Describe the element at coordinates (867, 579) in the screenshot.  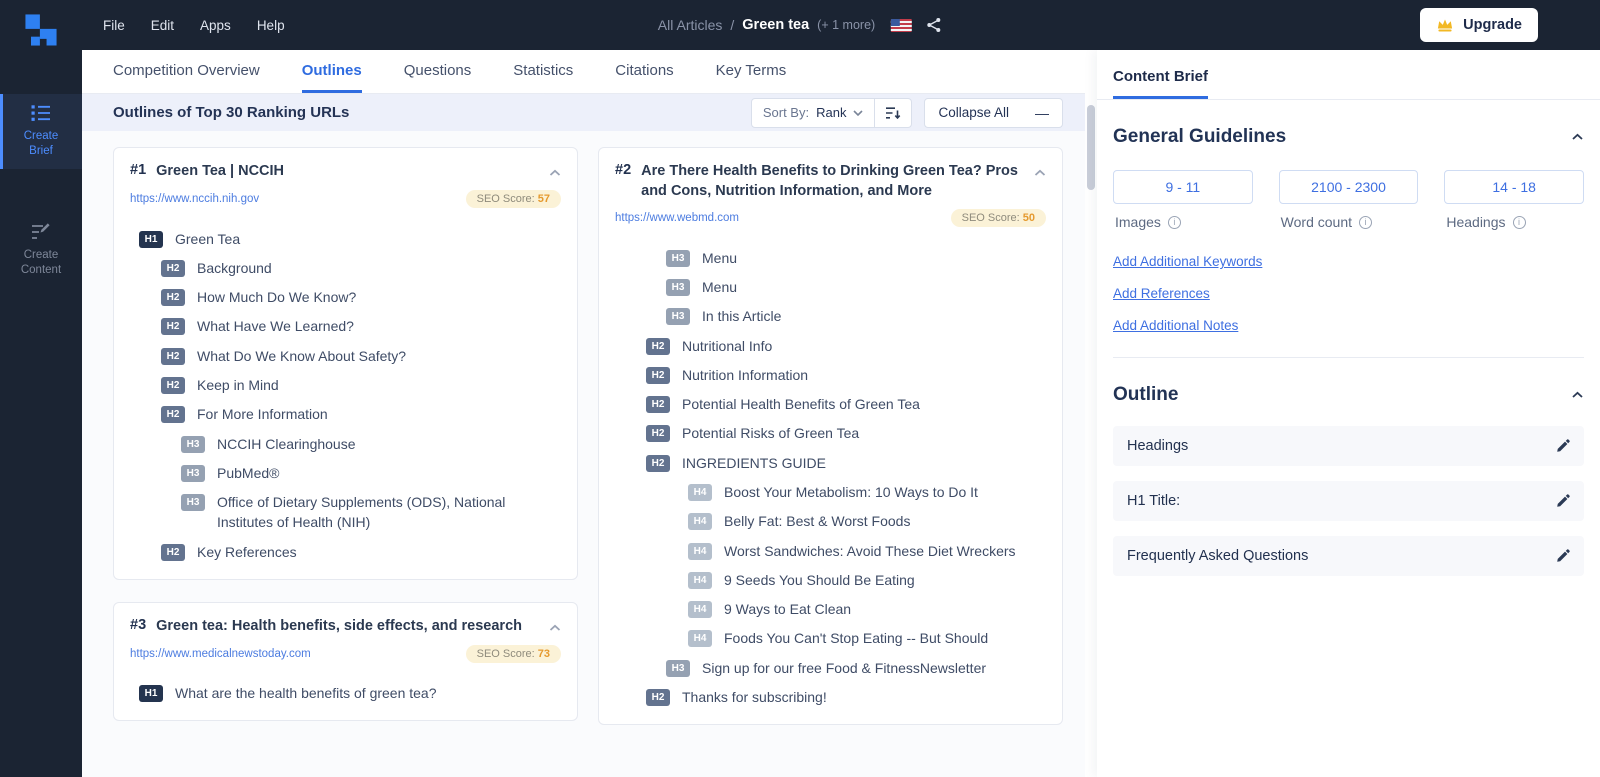
I see `heading-item: H4 9 Seeds You Should Be Eating` at that location.